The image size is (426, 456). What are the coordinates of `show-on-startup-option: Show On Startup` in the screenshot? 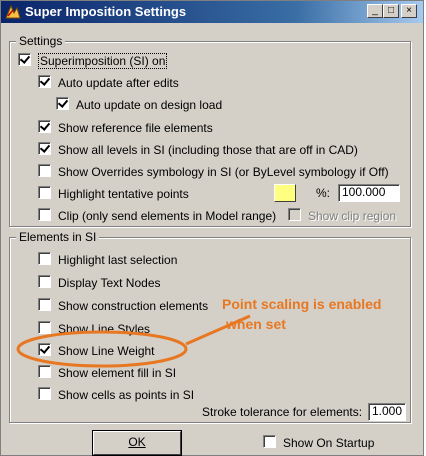 It's located at (318, 443).